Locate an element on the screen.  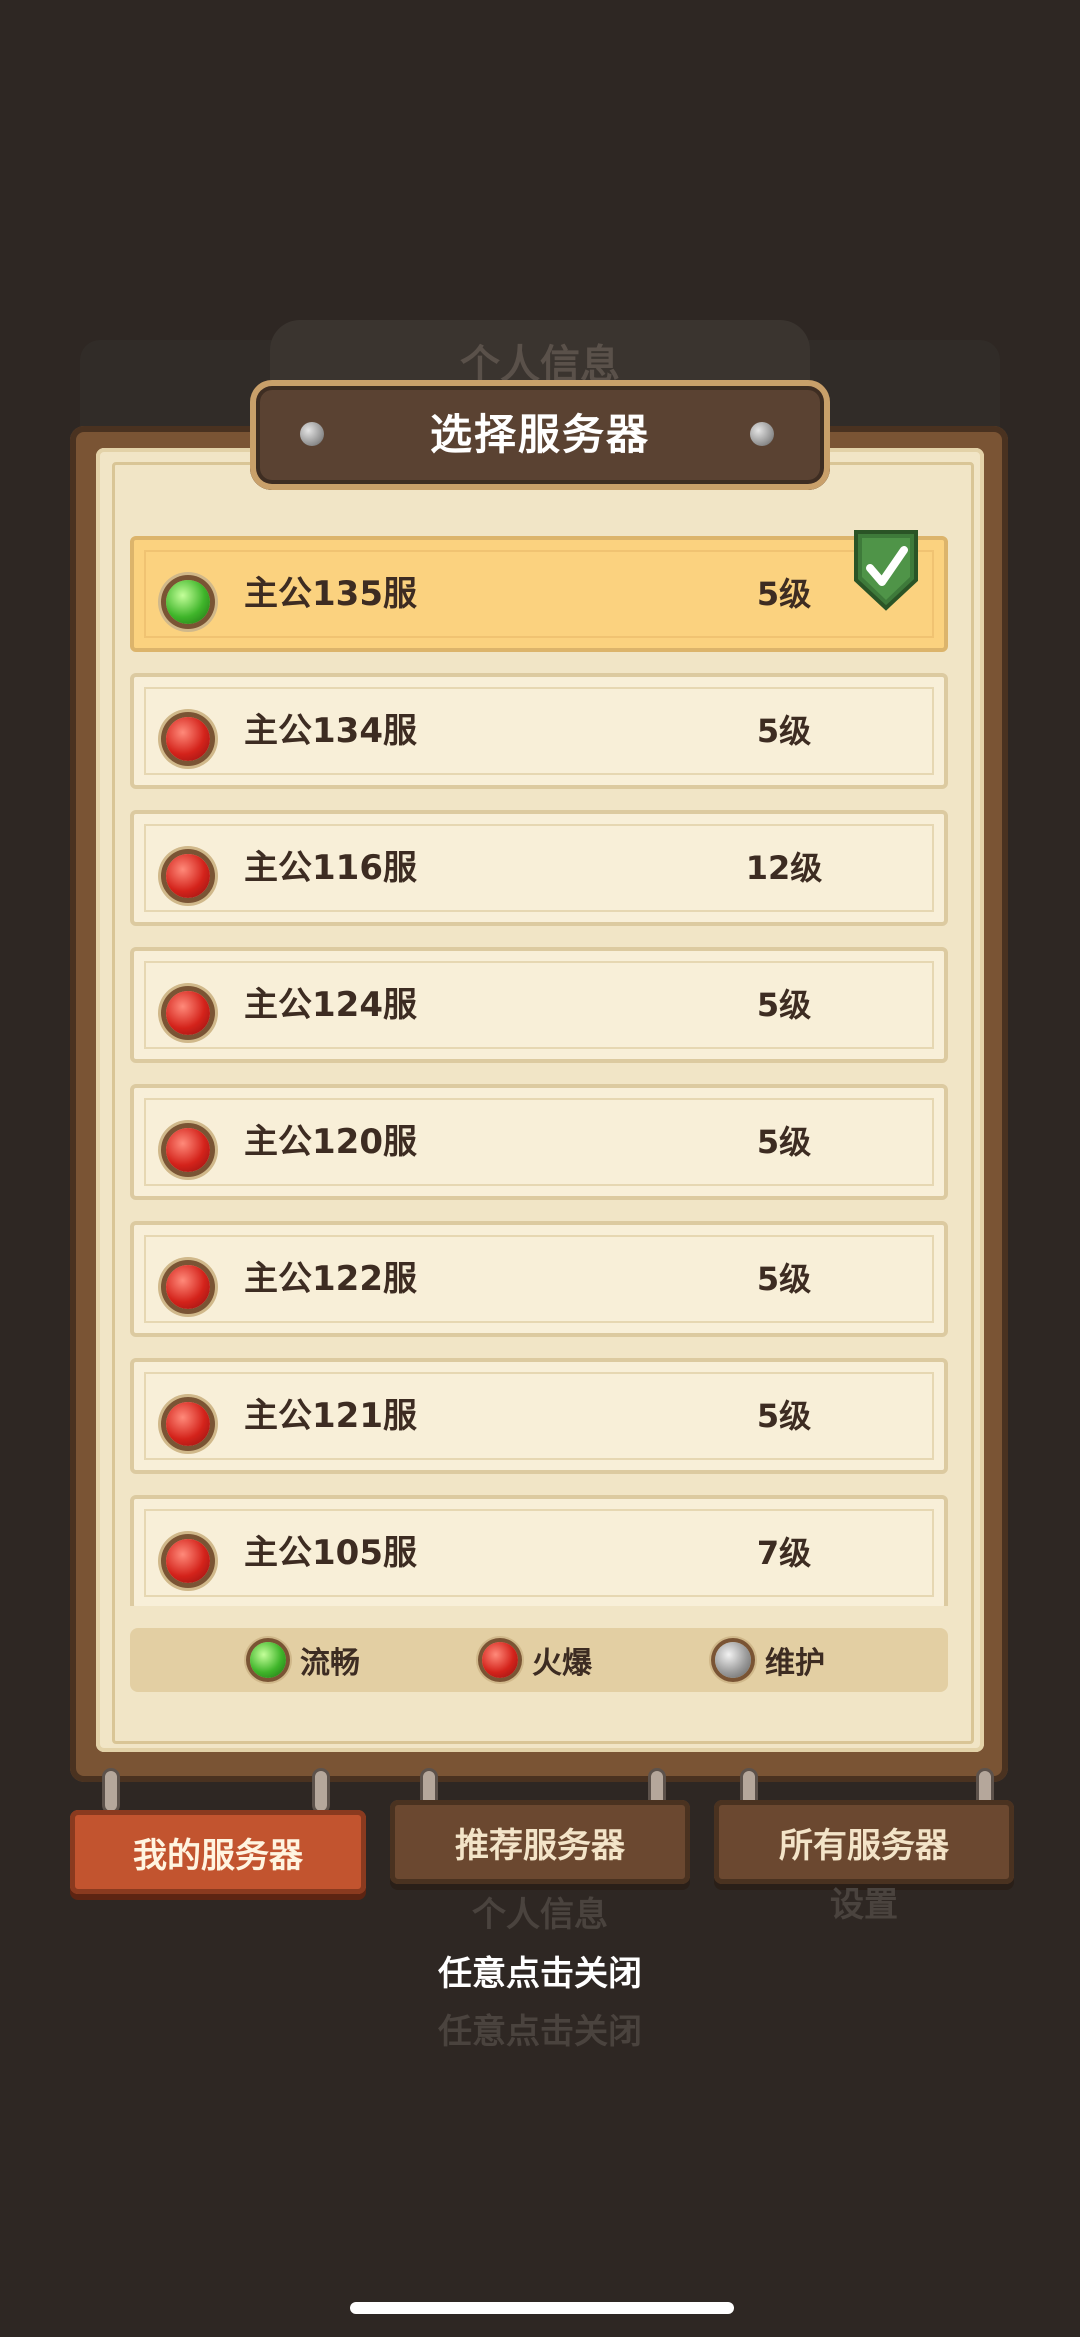
status-gray-icon is located at coordinates (733, 1660).